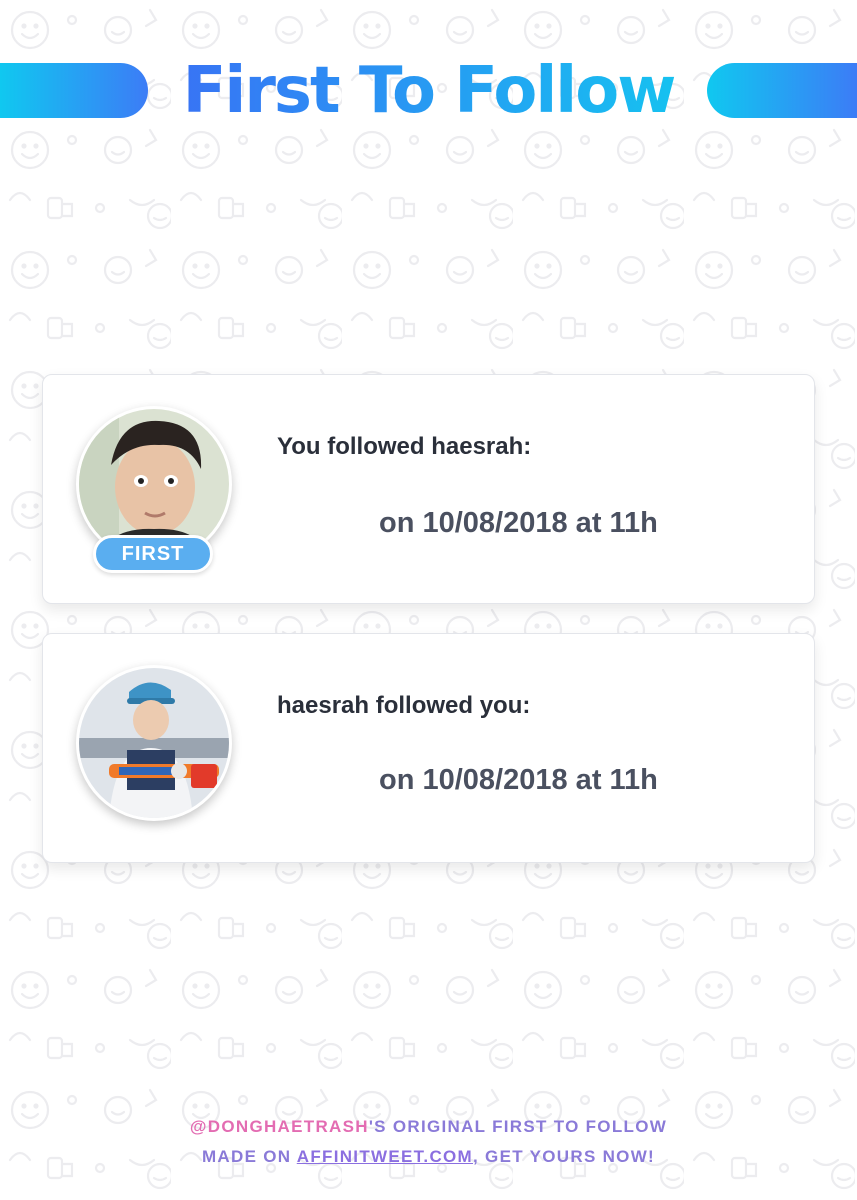 This screenshot has height=1200, width=857. Describe the element at coordinates (153, 554) in the screenshot. I see `first-badge: FIRST` at that location.